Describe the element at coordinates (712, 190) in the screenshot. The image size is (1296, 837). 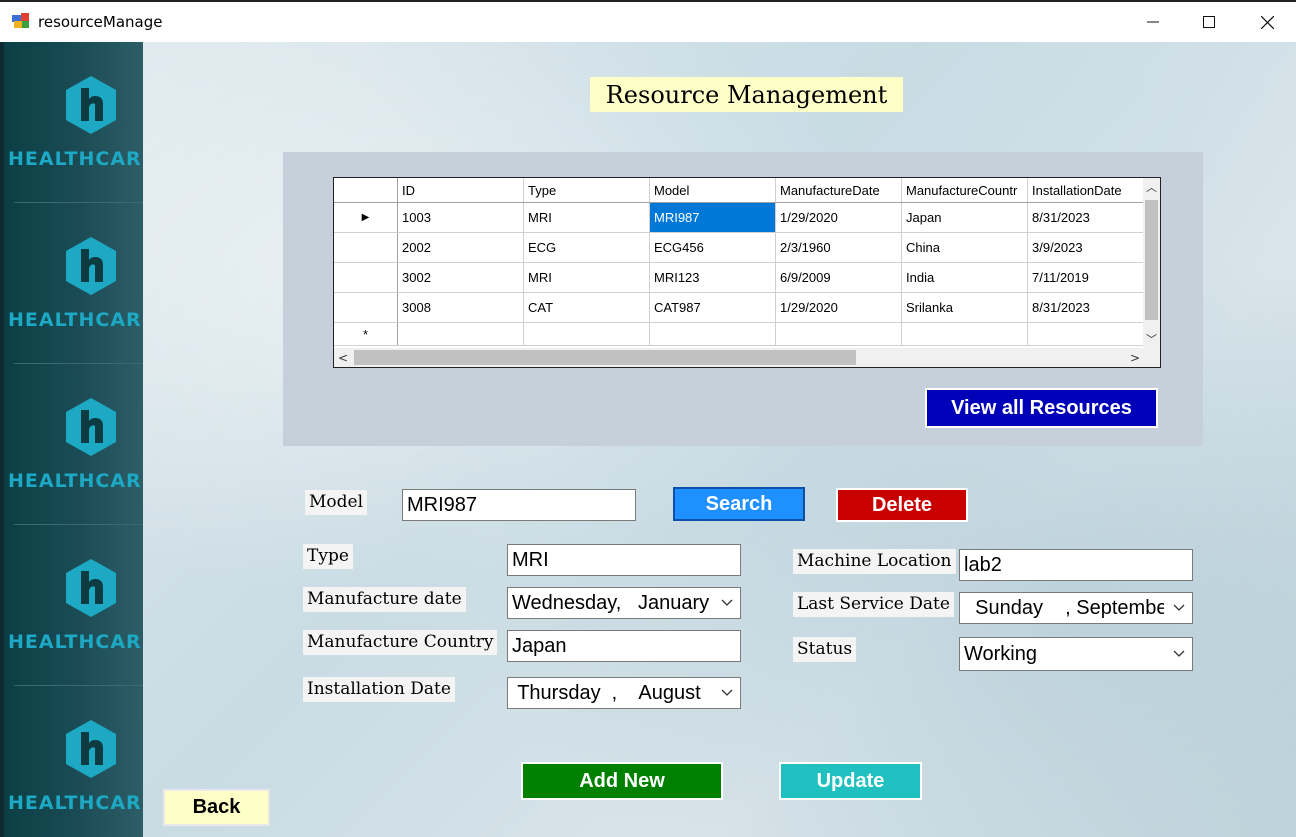
I see `column-header: Model` at that location.